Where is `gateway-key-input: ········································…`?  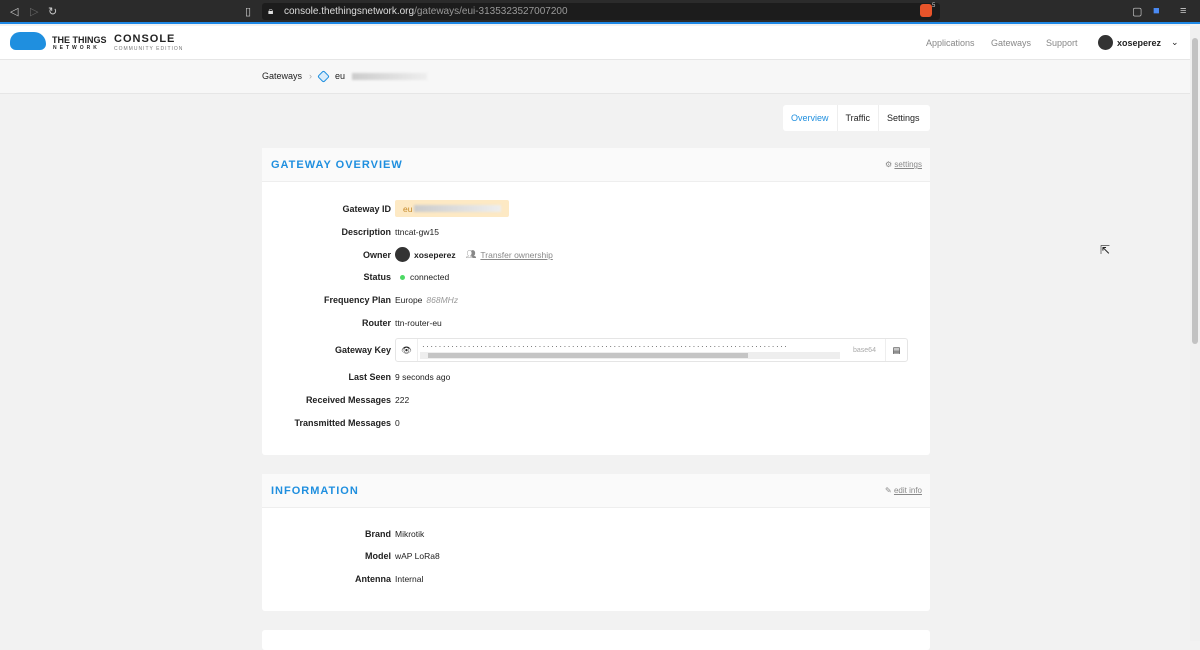
gateway-key-input: ········································… is located at coordinates (635, 350).